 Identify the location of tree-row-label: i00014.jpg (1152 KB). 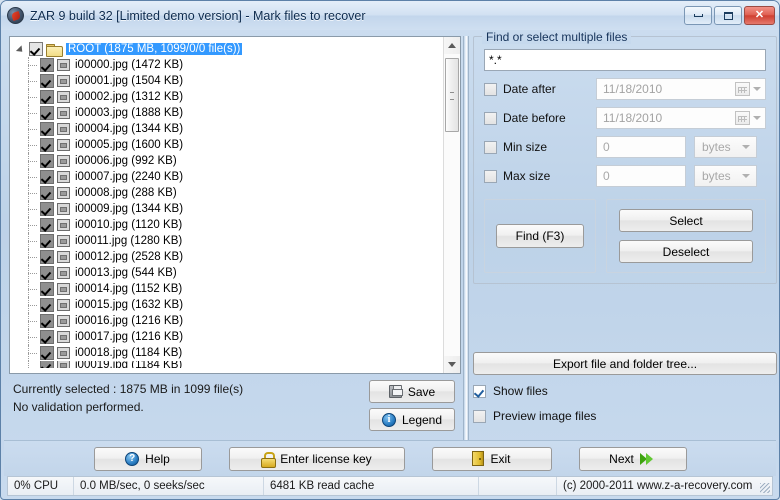
(129, 289).